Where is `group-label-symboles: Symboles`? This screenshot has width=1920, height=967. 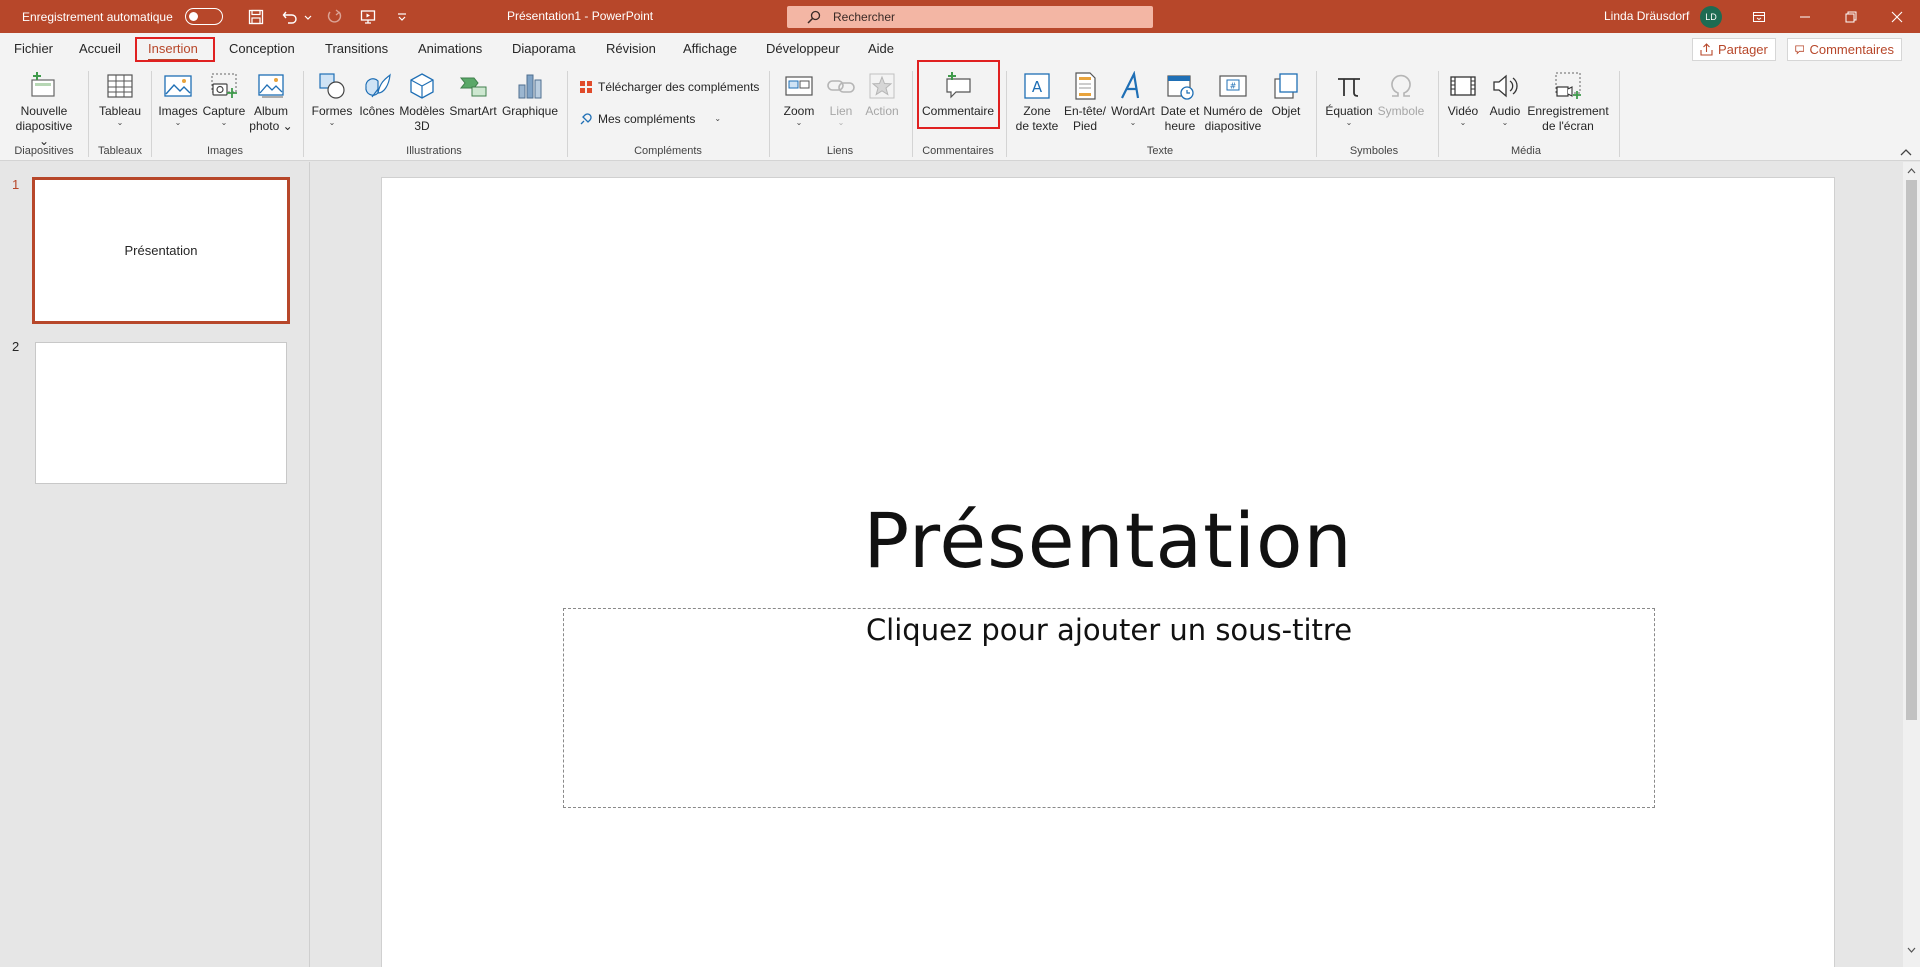 group-label-symboles: Symboles is located at coordinates (1374, 151).